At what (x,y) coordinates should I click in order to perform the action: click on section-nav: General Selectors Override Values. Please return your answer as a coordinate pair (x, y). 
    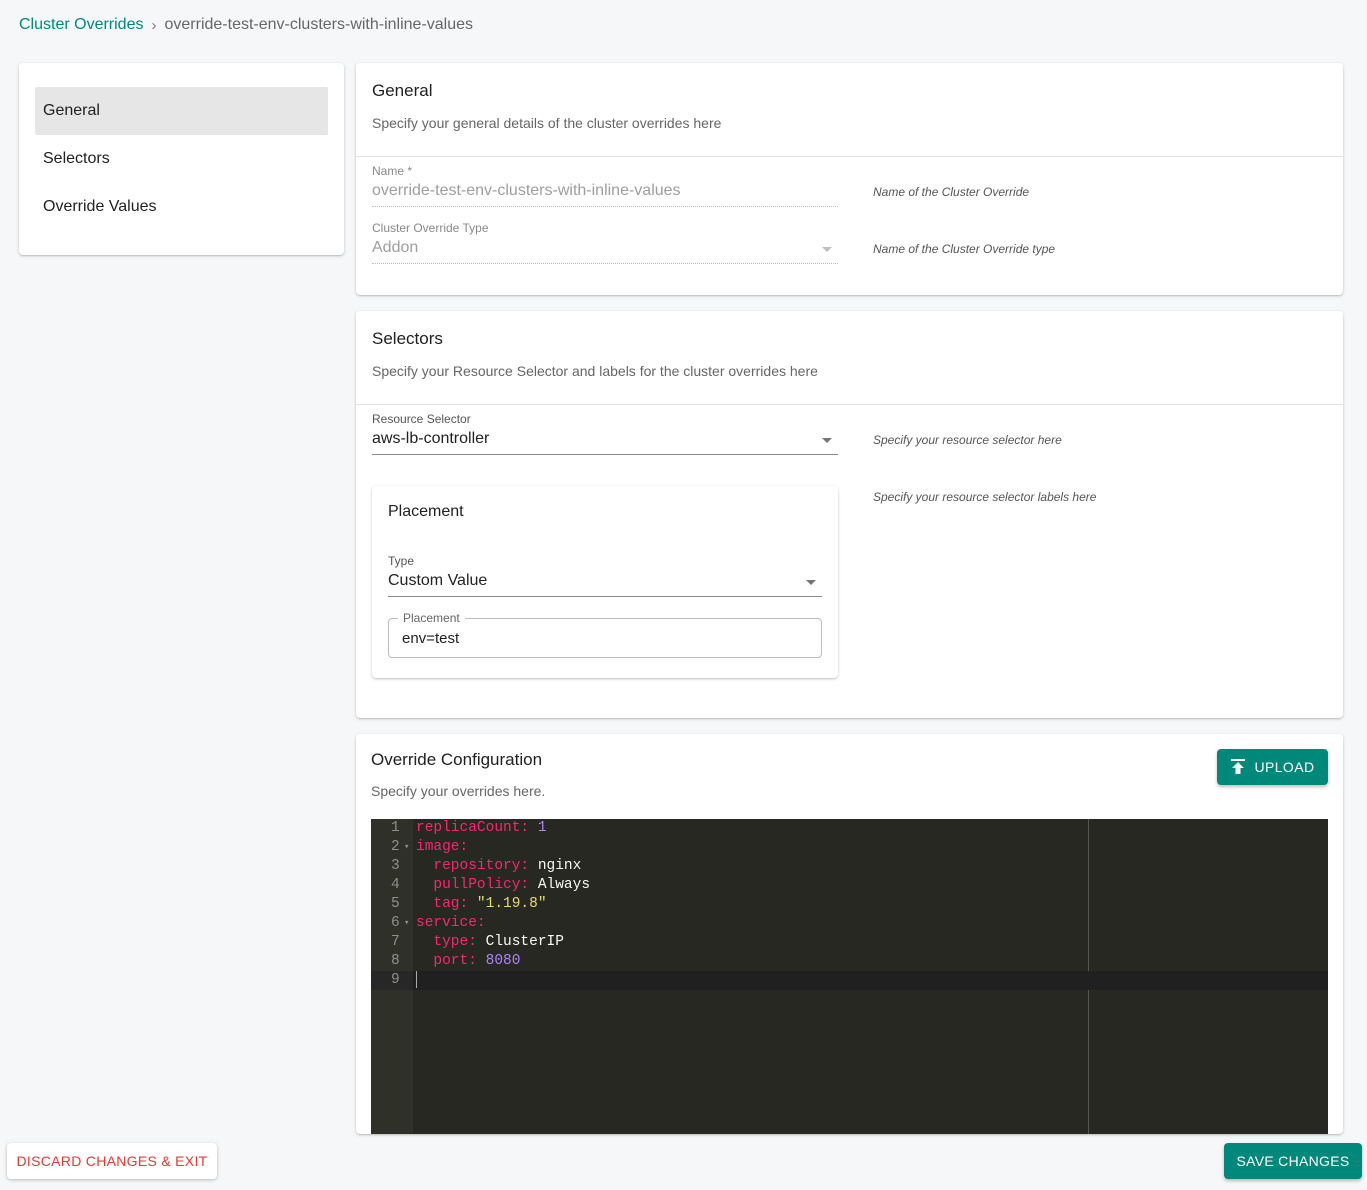
    Looking at the image, I should click on (181, 159).